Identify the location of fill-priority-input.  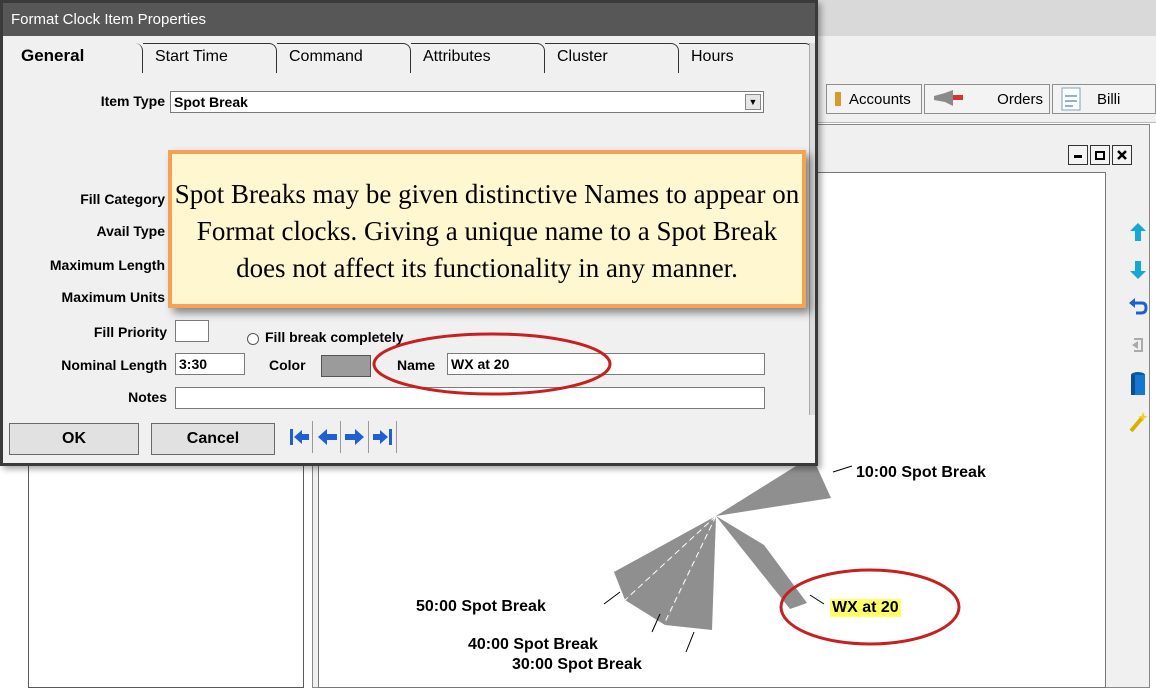
(192, 331).